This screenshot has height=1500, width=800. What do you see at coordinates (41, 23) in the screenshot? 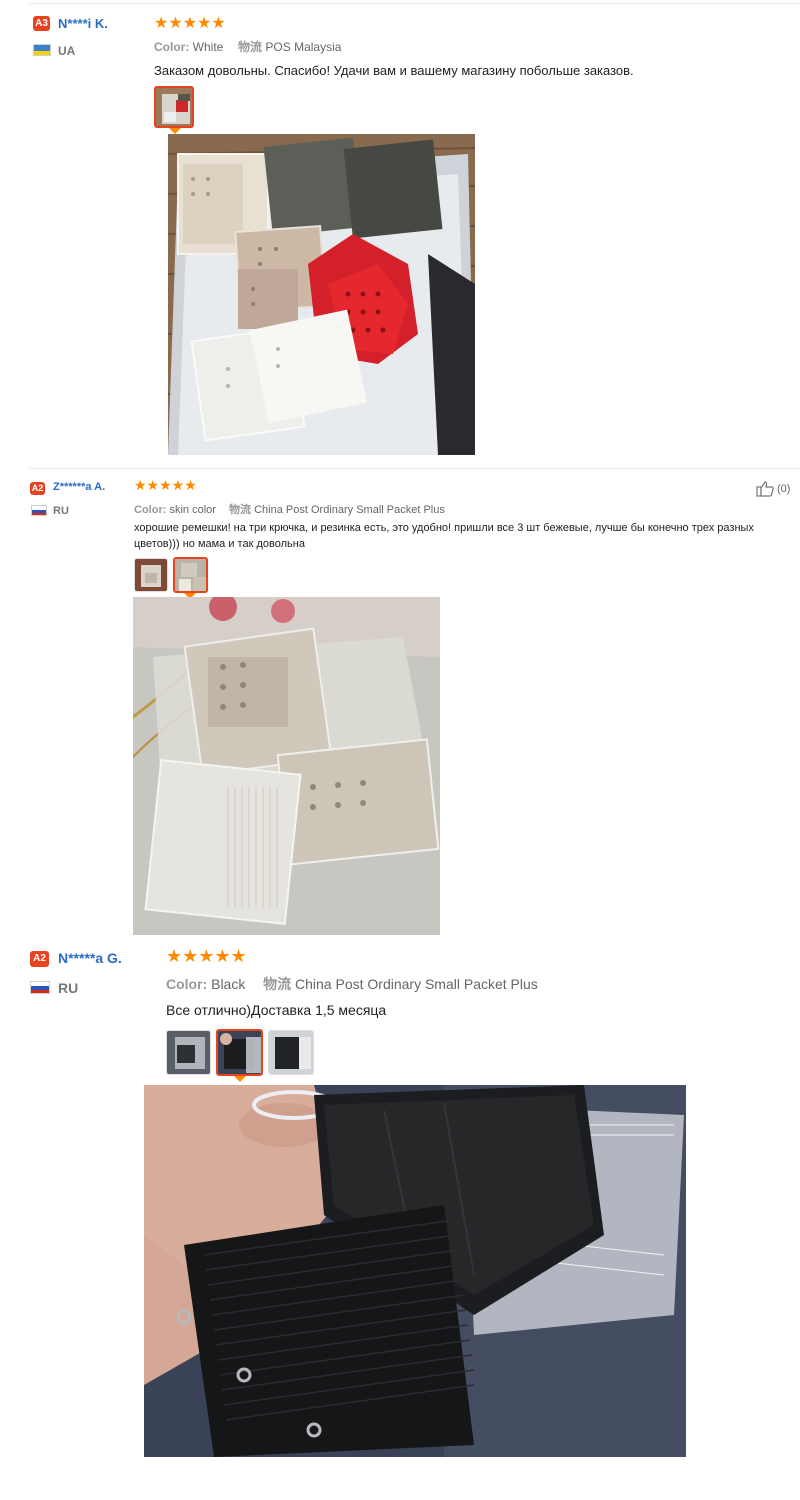
I see `buyer-level-badge: A3` at bounding box center [41, 23].